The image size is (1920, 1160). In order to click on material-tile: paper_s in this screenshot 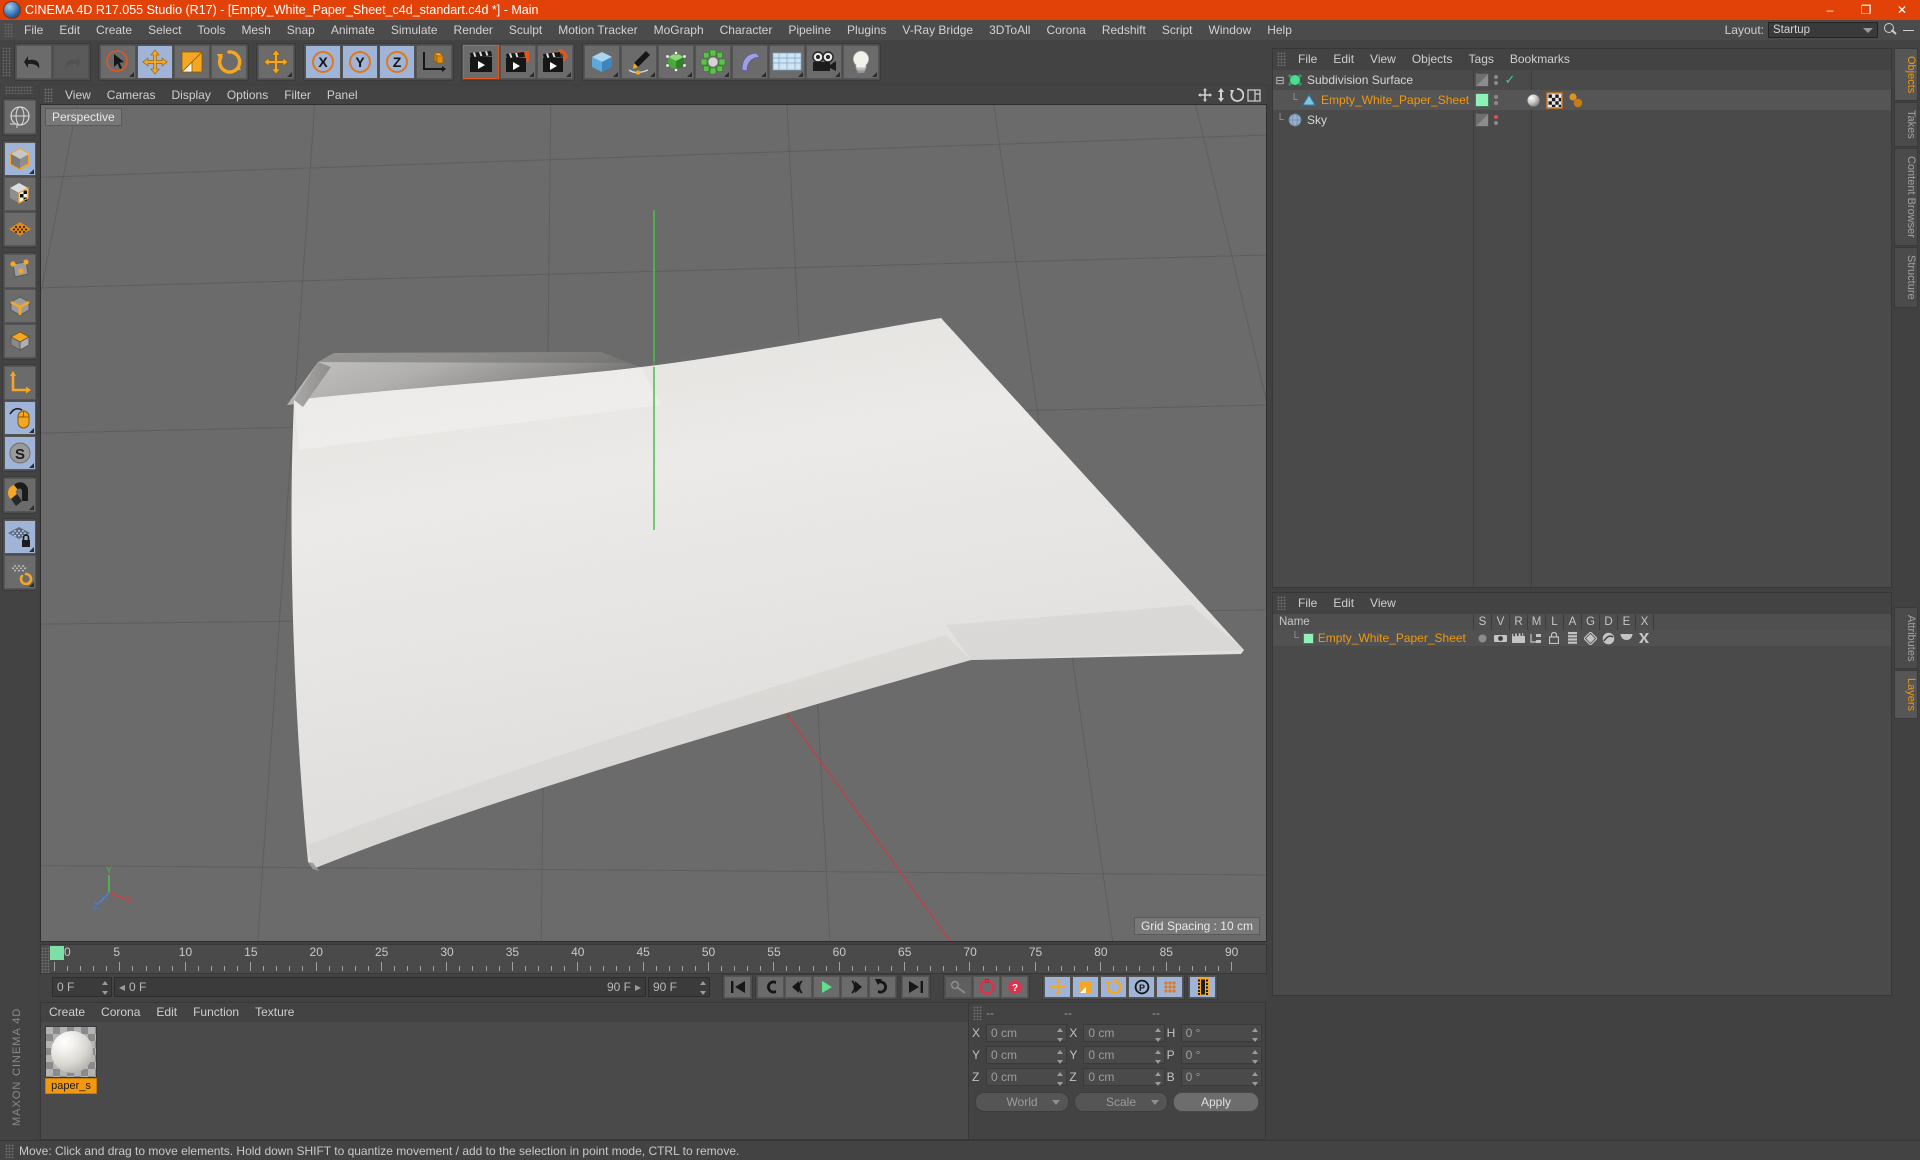, I will do `click(71, 1060)`.